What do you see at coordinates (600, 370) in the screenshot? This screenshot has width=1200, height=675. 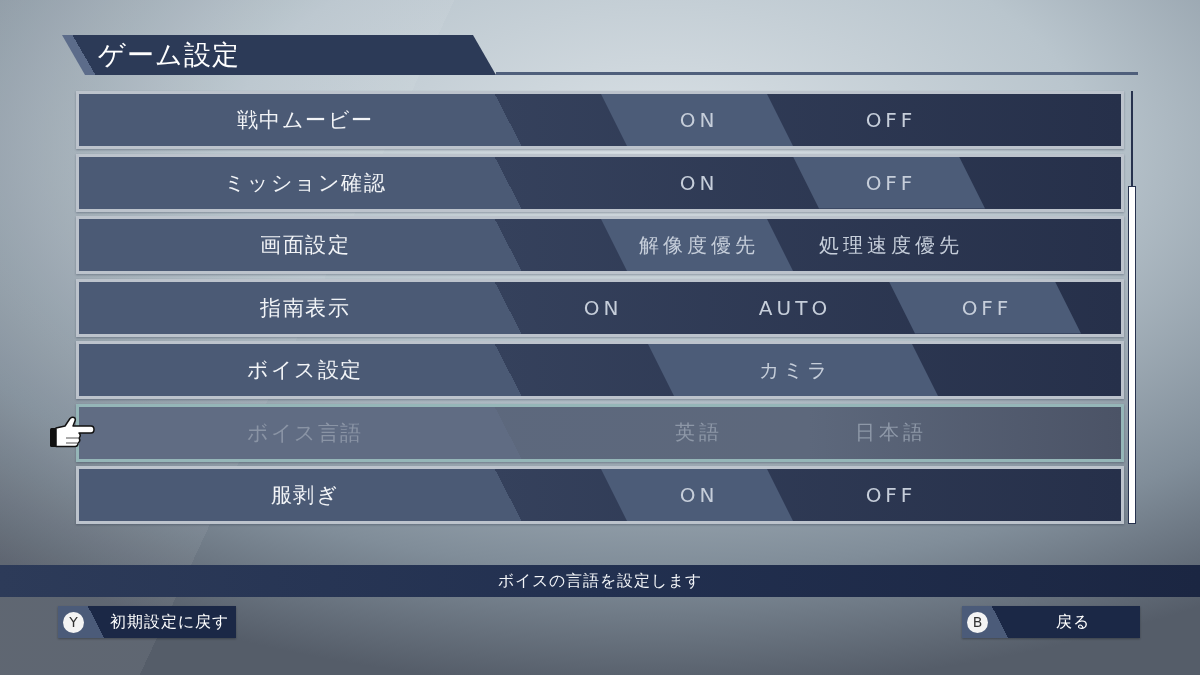 I see `settings-row: ボイス設定 カミラ` at bounding box center [600, 370].